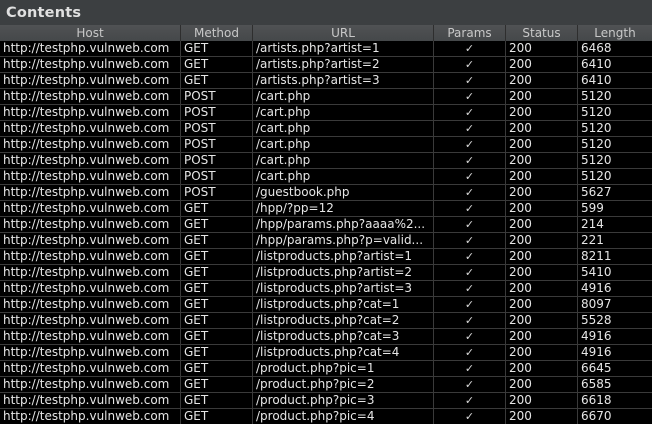  Describe the element at coordinates (542, 33) in the screenshot. I see `column-header-status: Status` at that location.